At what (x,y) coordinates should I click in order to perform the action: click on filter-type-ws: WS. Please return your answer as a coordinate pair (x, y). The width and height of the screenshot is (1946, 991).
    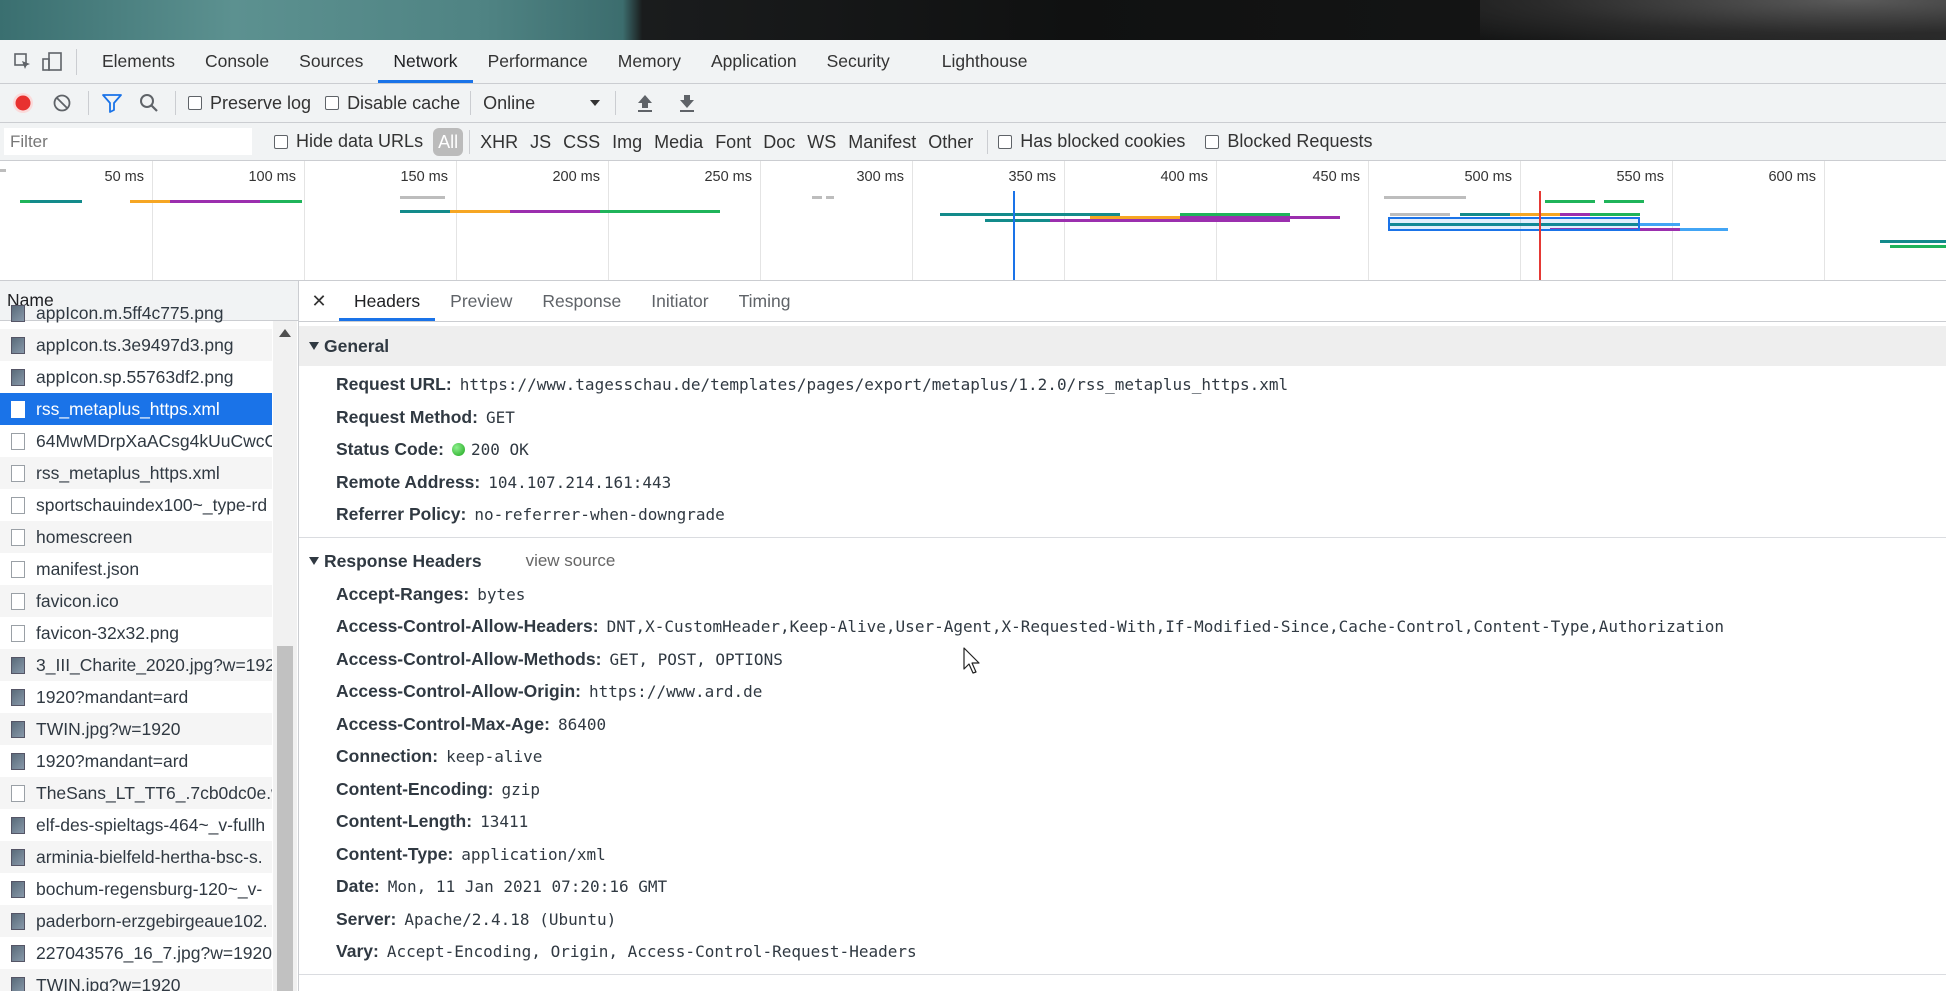
    Looking at the image, I should click on (821, 142).